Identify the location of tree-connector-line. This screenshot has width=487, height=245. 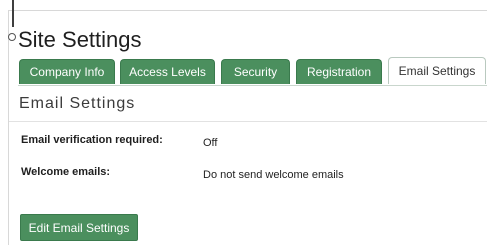
(13, 13).